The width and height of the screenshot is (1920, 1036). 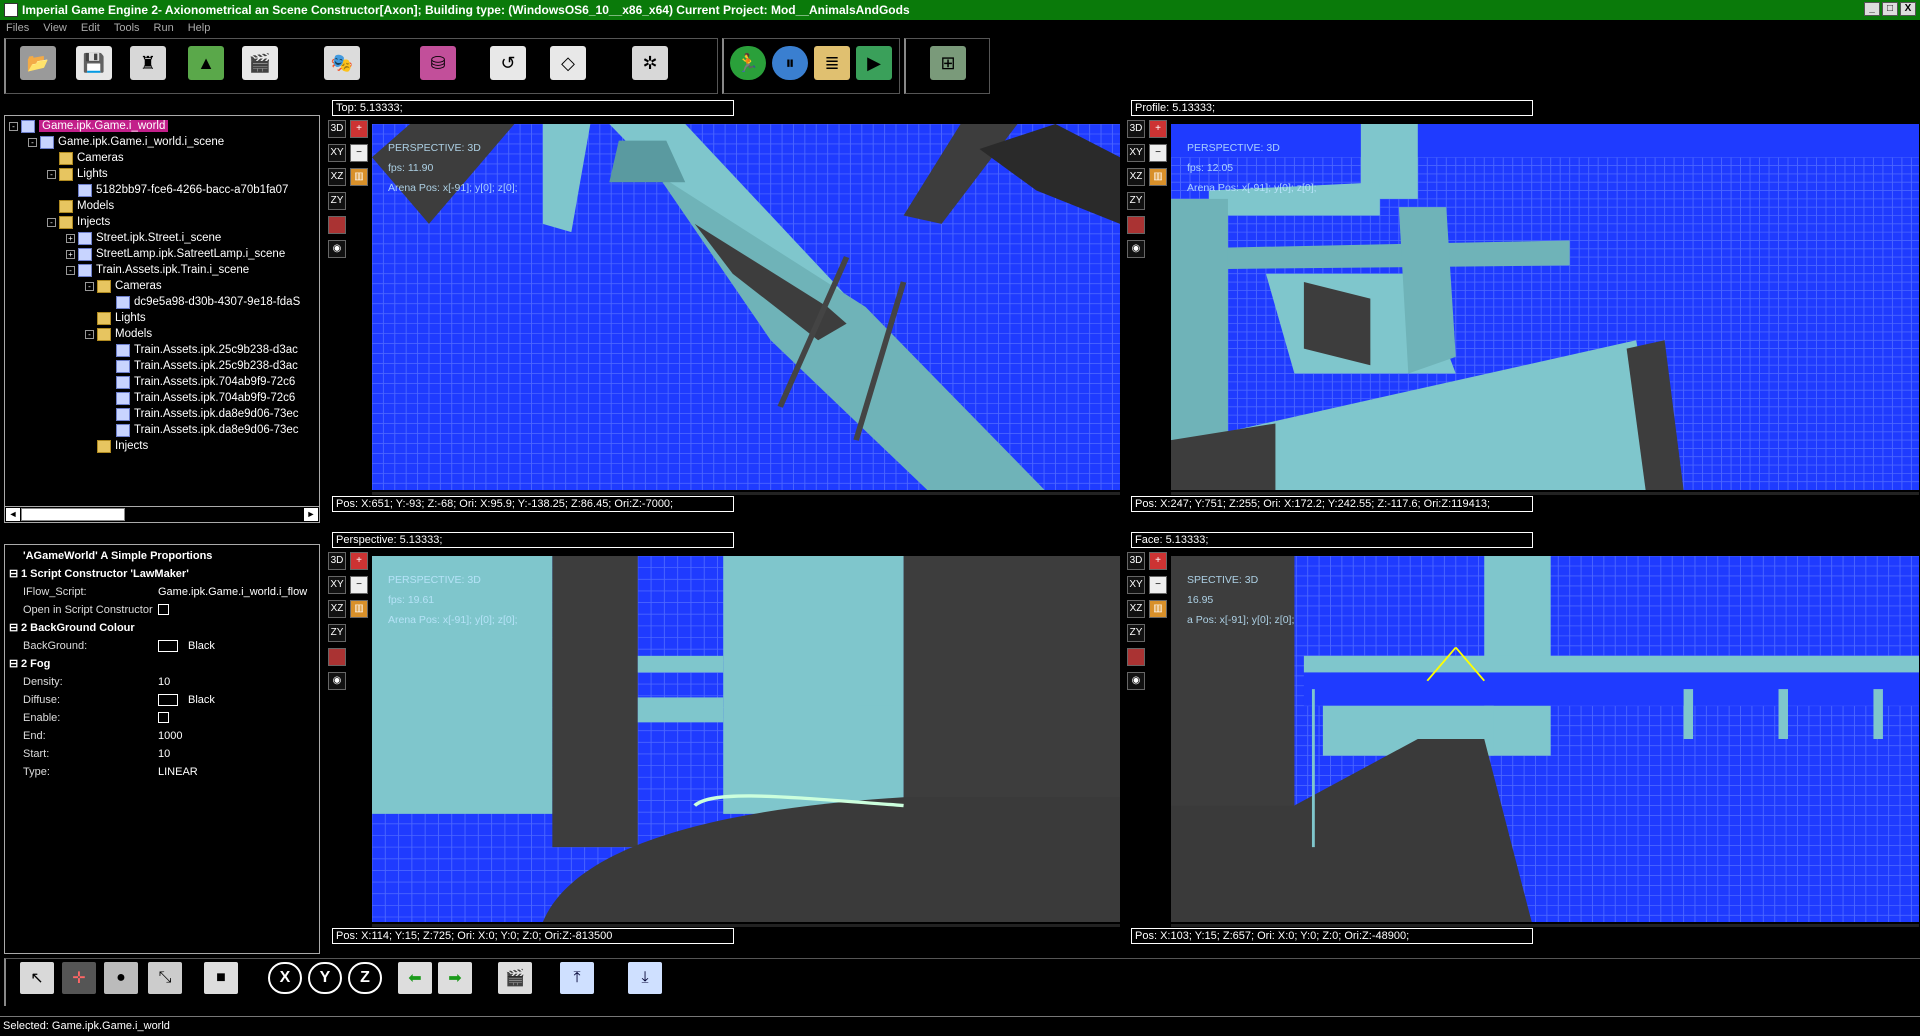 I want to click on tree-node: - Game.ipk.Game.i_world, so click(x=89, y=126).